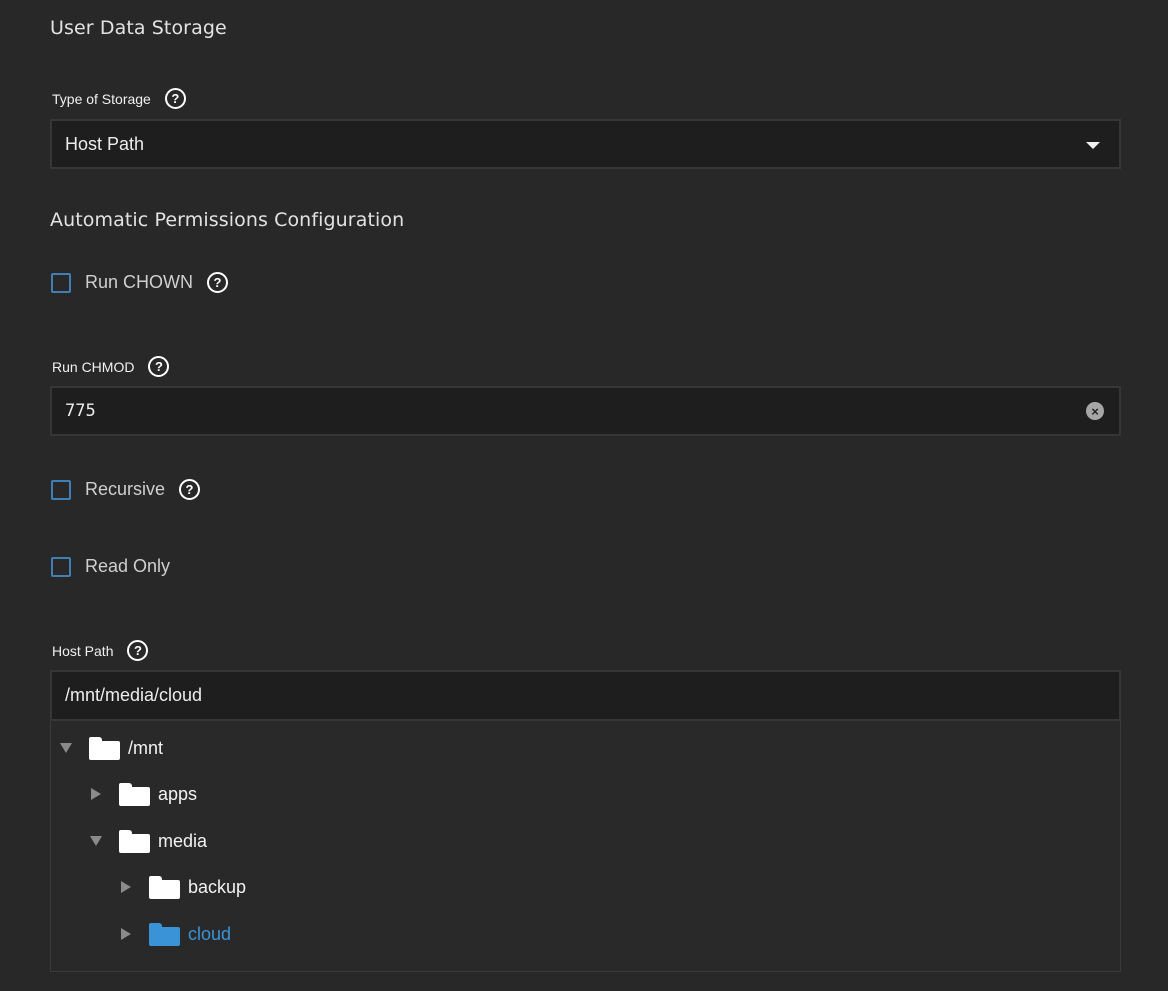 The width and height of the screenshot is (1168, 991). I want to click on tree-node-cloud: cloud, so click(175, 934).